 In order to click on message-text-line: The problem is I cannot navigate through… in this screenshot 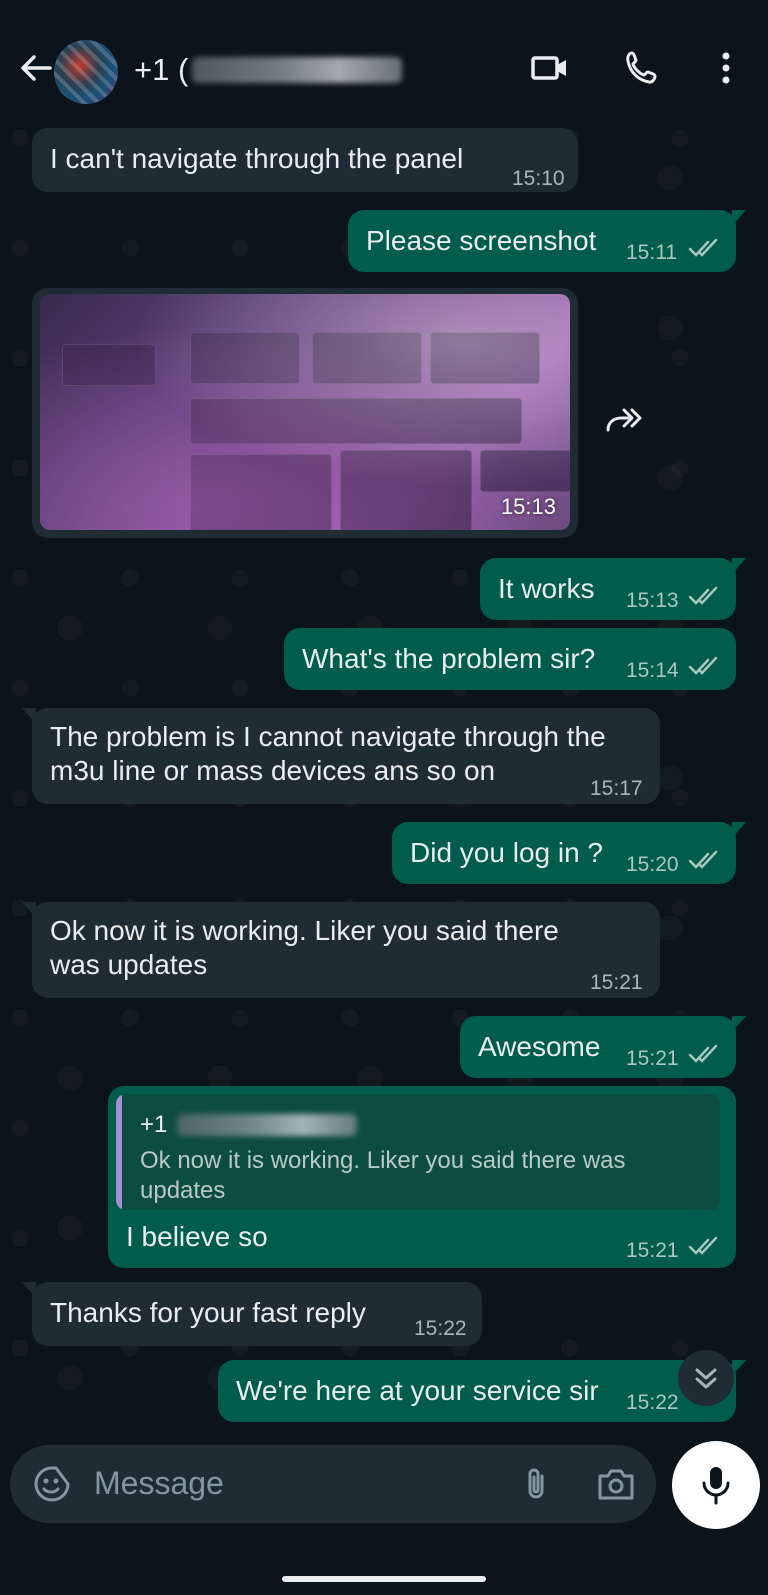, I will do `click(328, 736)`.